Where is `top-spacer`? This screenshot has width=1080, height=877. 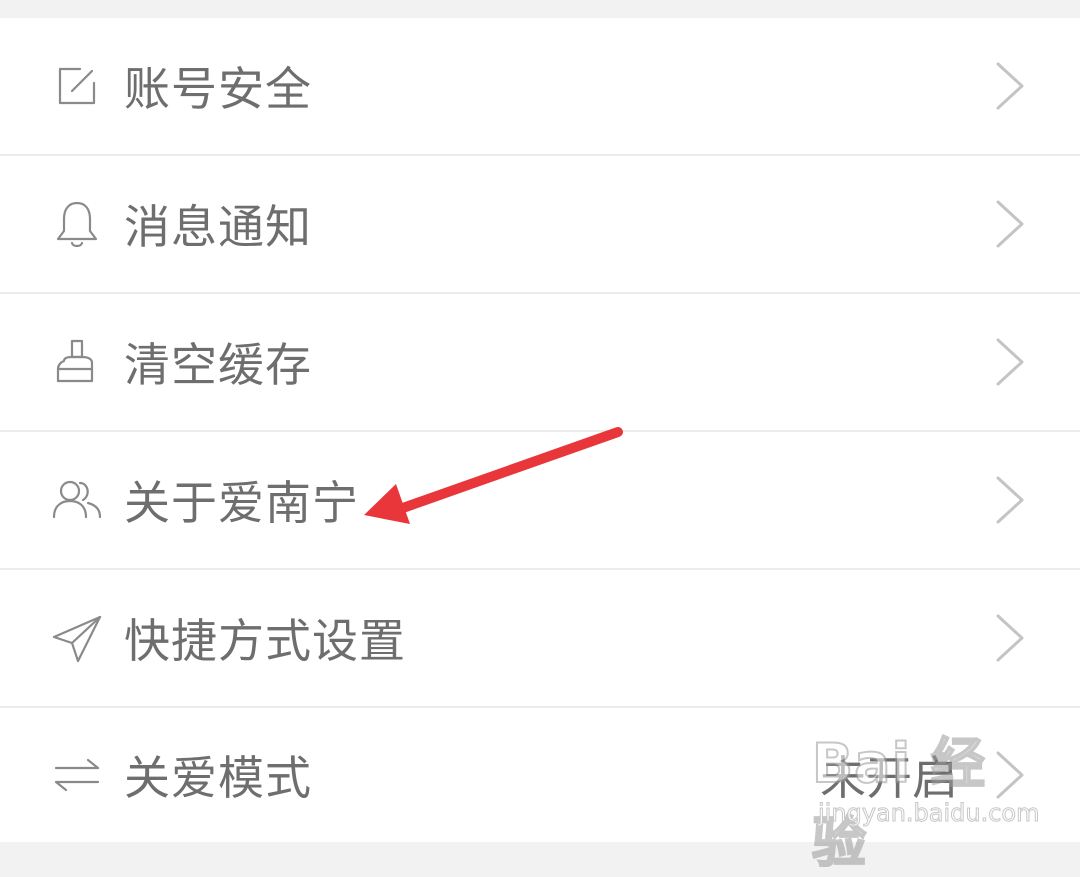
top-spacer is located at coordinates (540, 9).